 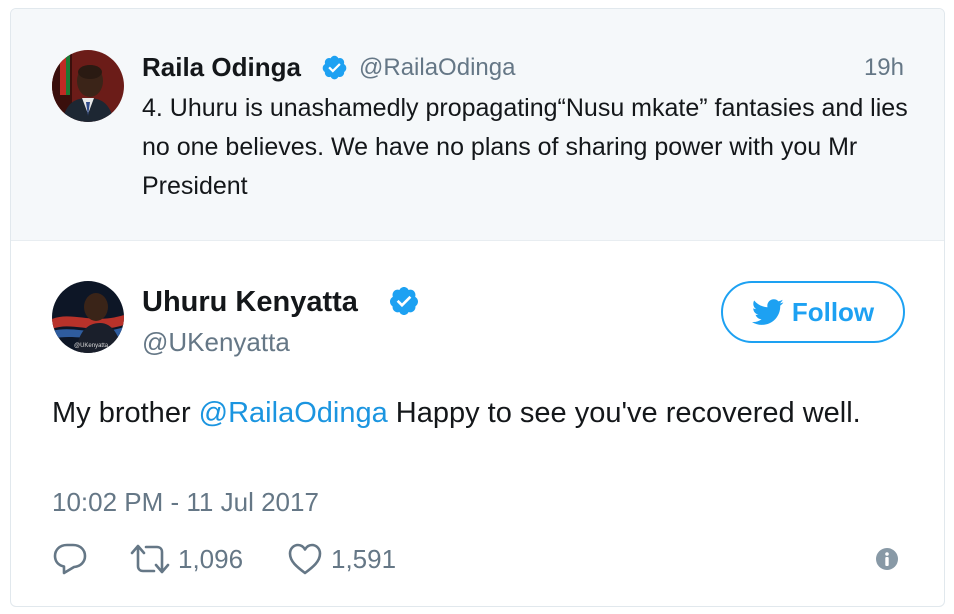 I want to click on info-icon, so click(x=887, y=559).